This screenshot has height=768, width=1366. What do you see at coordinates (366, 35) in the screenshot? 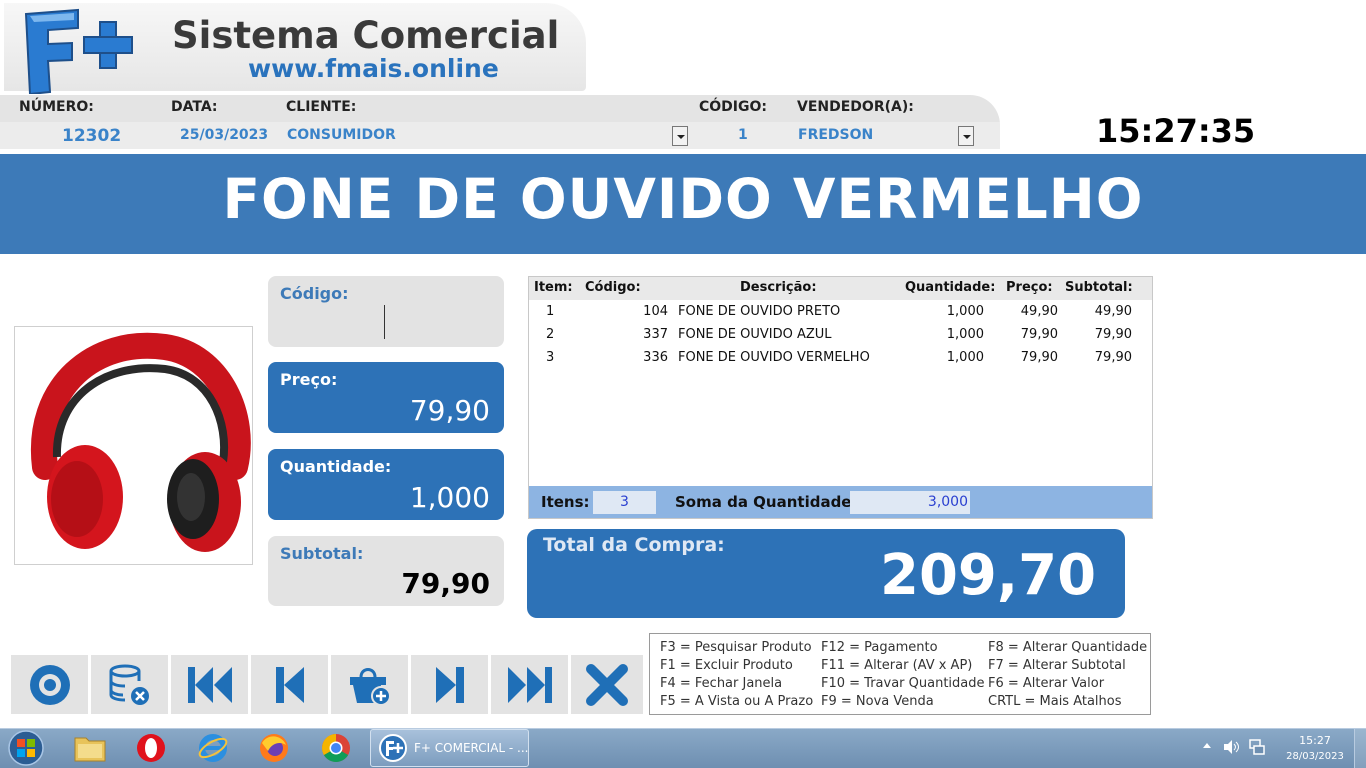
I see `app-title: Sistema Comercial` at bounding box center [366, 35].